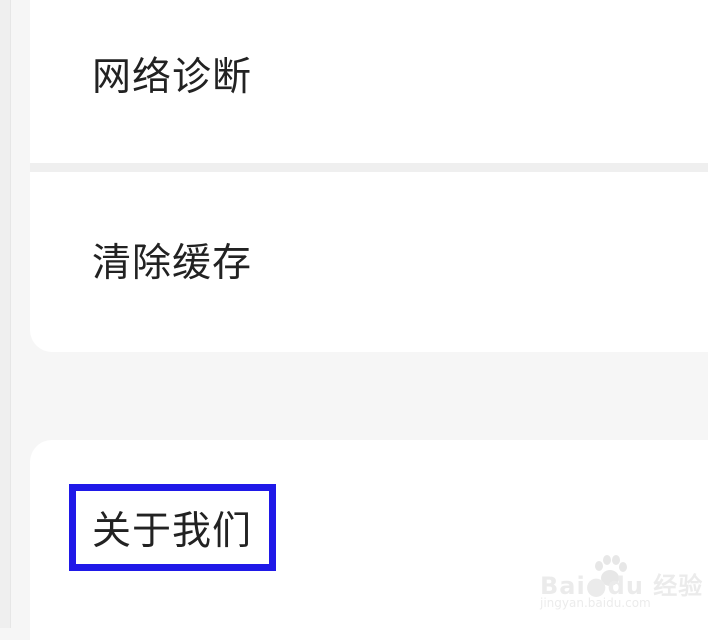 The width and height of the screenshot is (708, 640). What do you see at coordinates (172, 531) in the screenshot?
I see `settings-item-label: 关于我们` at bounding box center [172, 531].